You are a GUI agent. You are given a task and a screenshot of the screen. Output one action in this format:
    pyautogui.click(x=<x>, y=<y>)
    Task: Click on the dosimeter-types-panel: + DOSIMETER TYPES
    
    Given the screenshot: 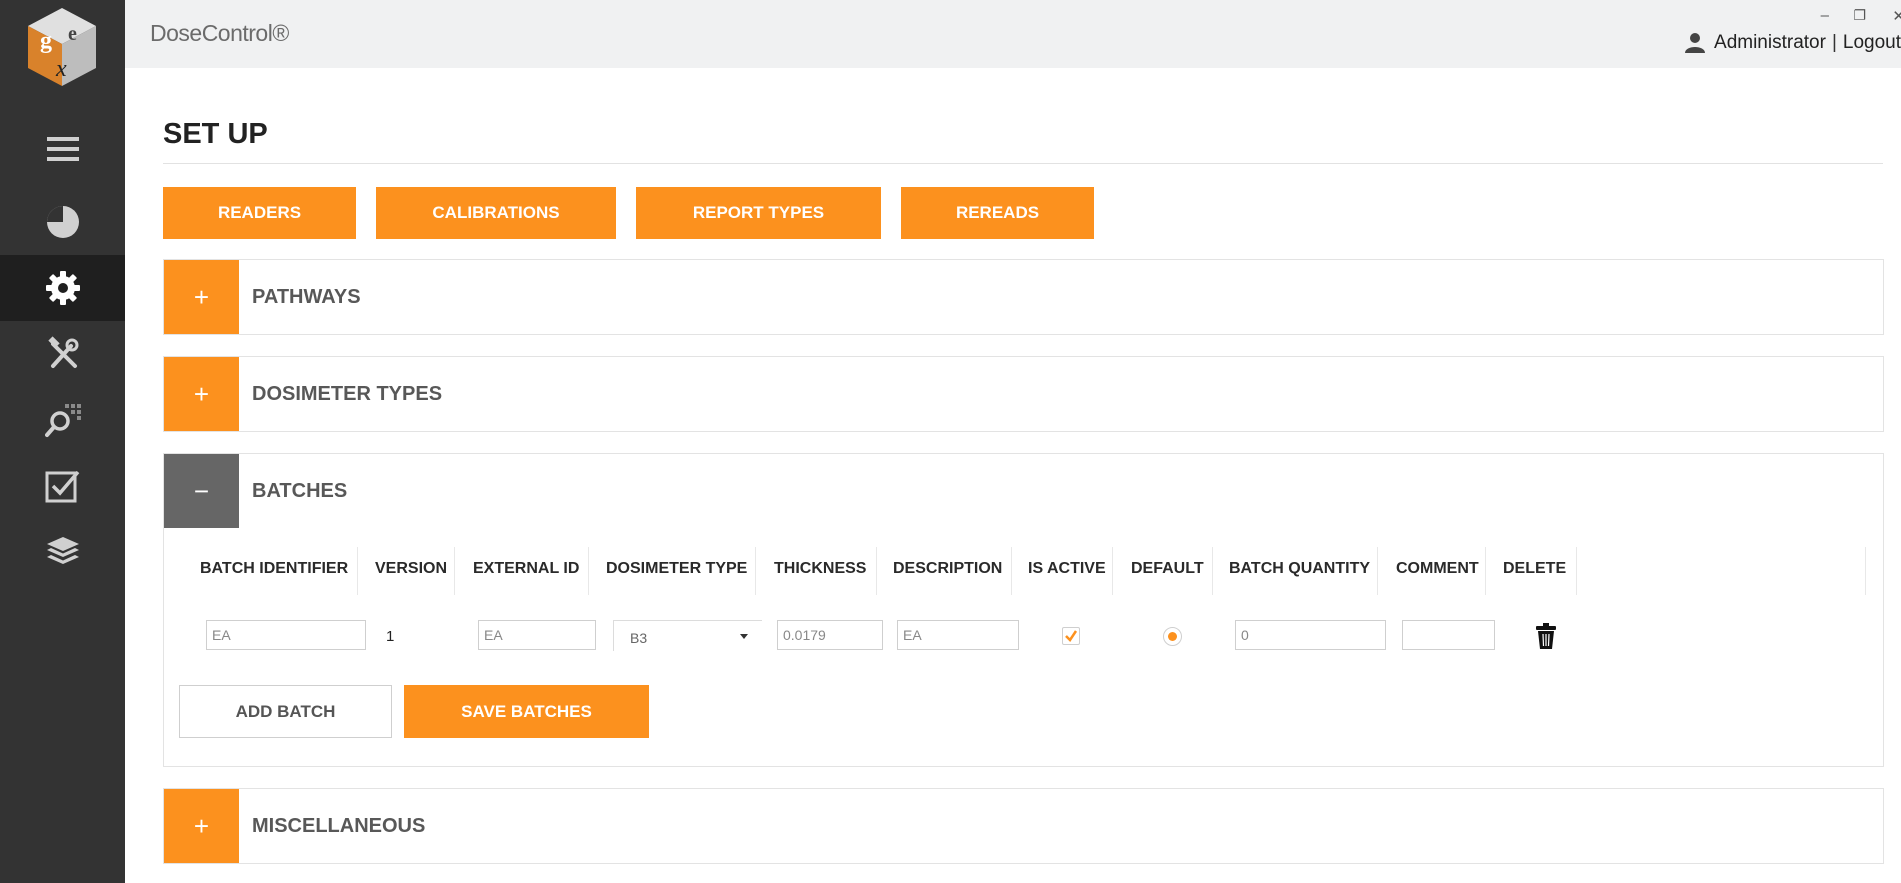 What is the action you would take?
    pyautogui.click(x=1023, y=394)
    